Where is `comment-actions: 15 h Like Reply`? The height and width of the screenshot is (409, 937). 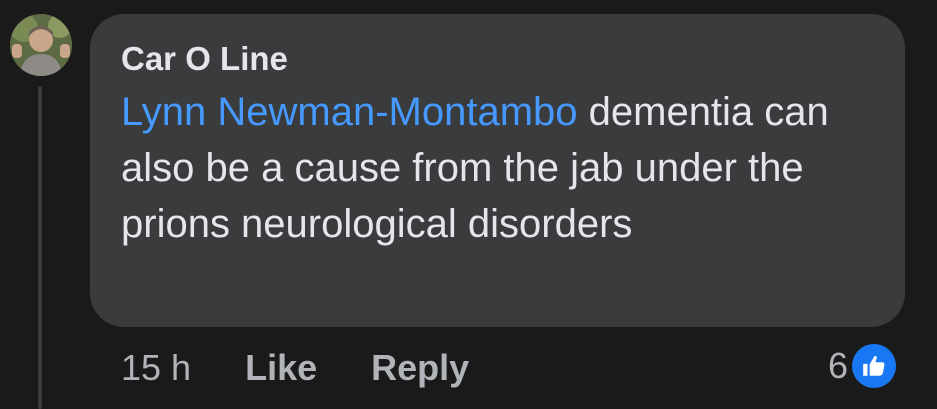
comment-actions: 15 h Like Reply is located at coordinates (295, 368).